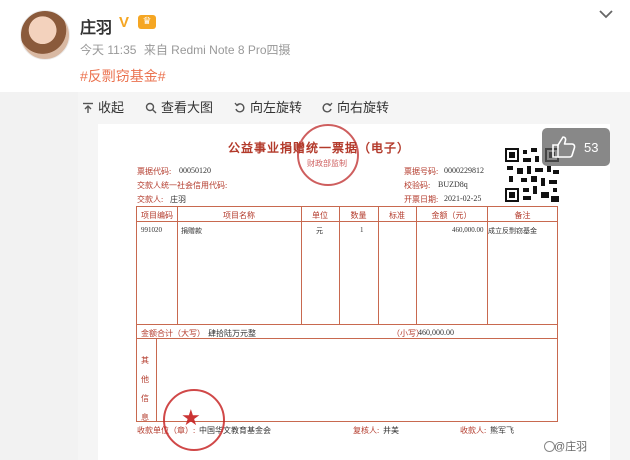  I want to click on collapse-label: 收起, so click(111, 107).